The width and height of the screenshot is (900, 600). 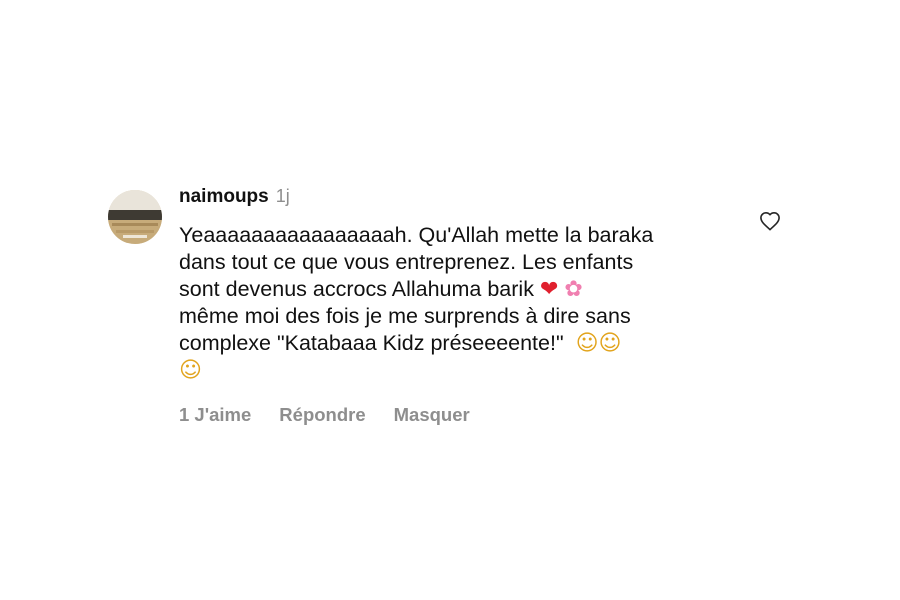 What do you see at coordinates (215, 415) in the screenshot?
I see `likes-count-button: 1 J'aime` at bounding box center [215, 415].